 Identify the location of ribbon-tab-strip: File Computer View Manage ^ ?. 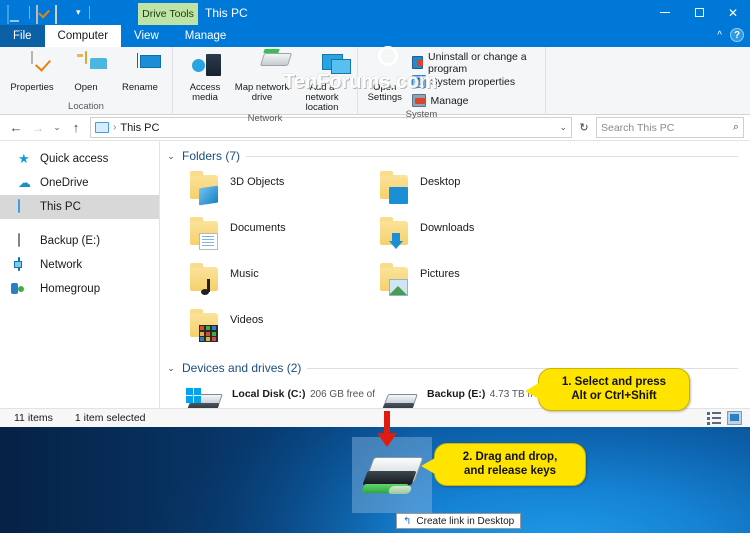
(375, 36).